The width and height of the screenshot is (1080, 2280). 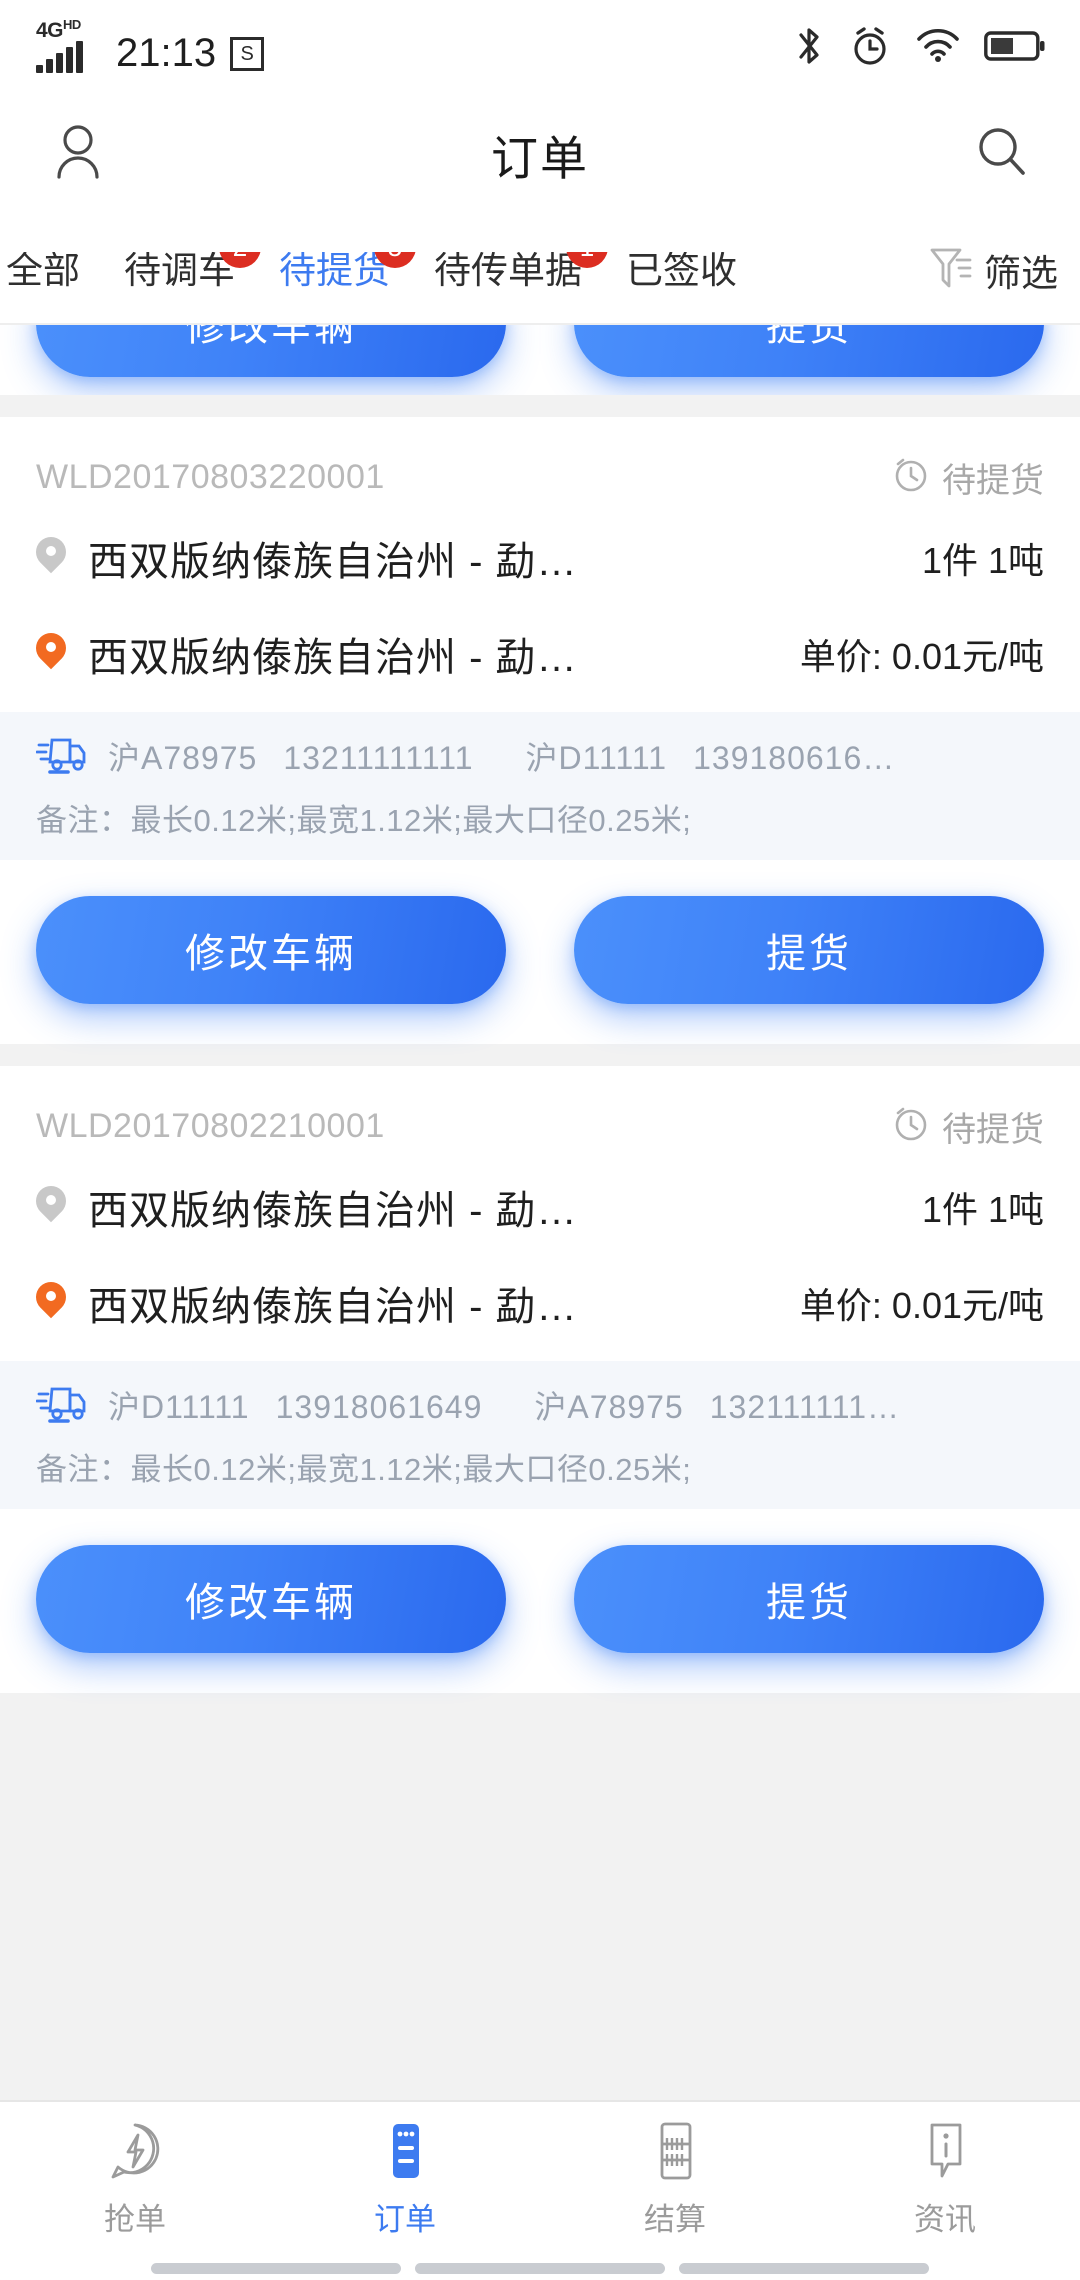 I want to click on tab-pending-documents: 待传单据 1, so click(x=510, y=270).